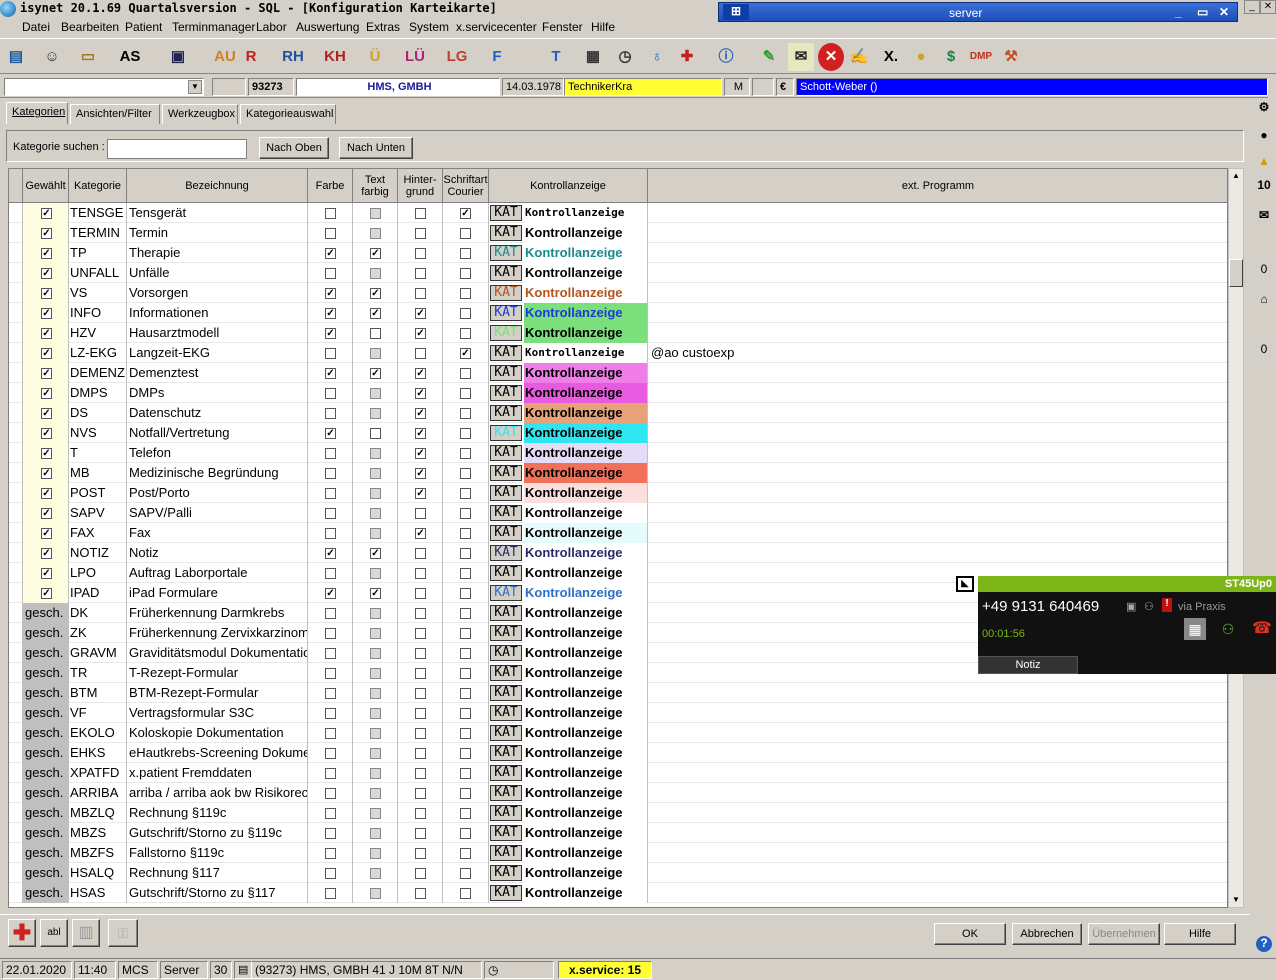 The height and width of the screenshot is (980, 1276). Describe the element at coordinates (981, 57) in the screenshot. I see `dmp-button: DMP` at that location.